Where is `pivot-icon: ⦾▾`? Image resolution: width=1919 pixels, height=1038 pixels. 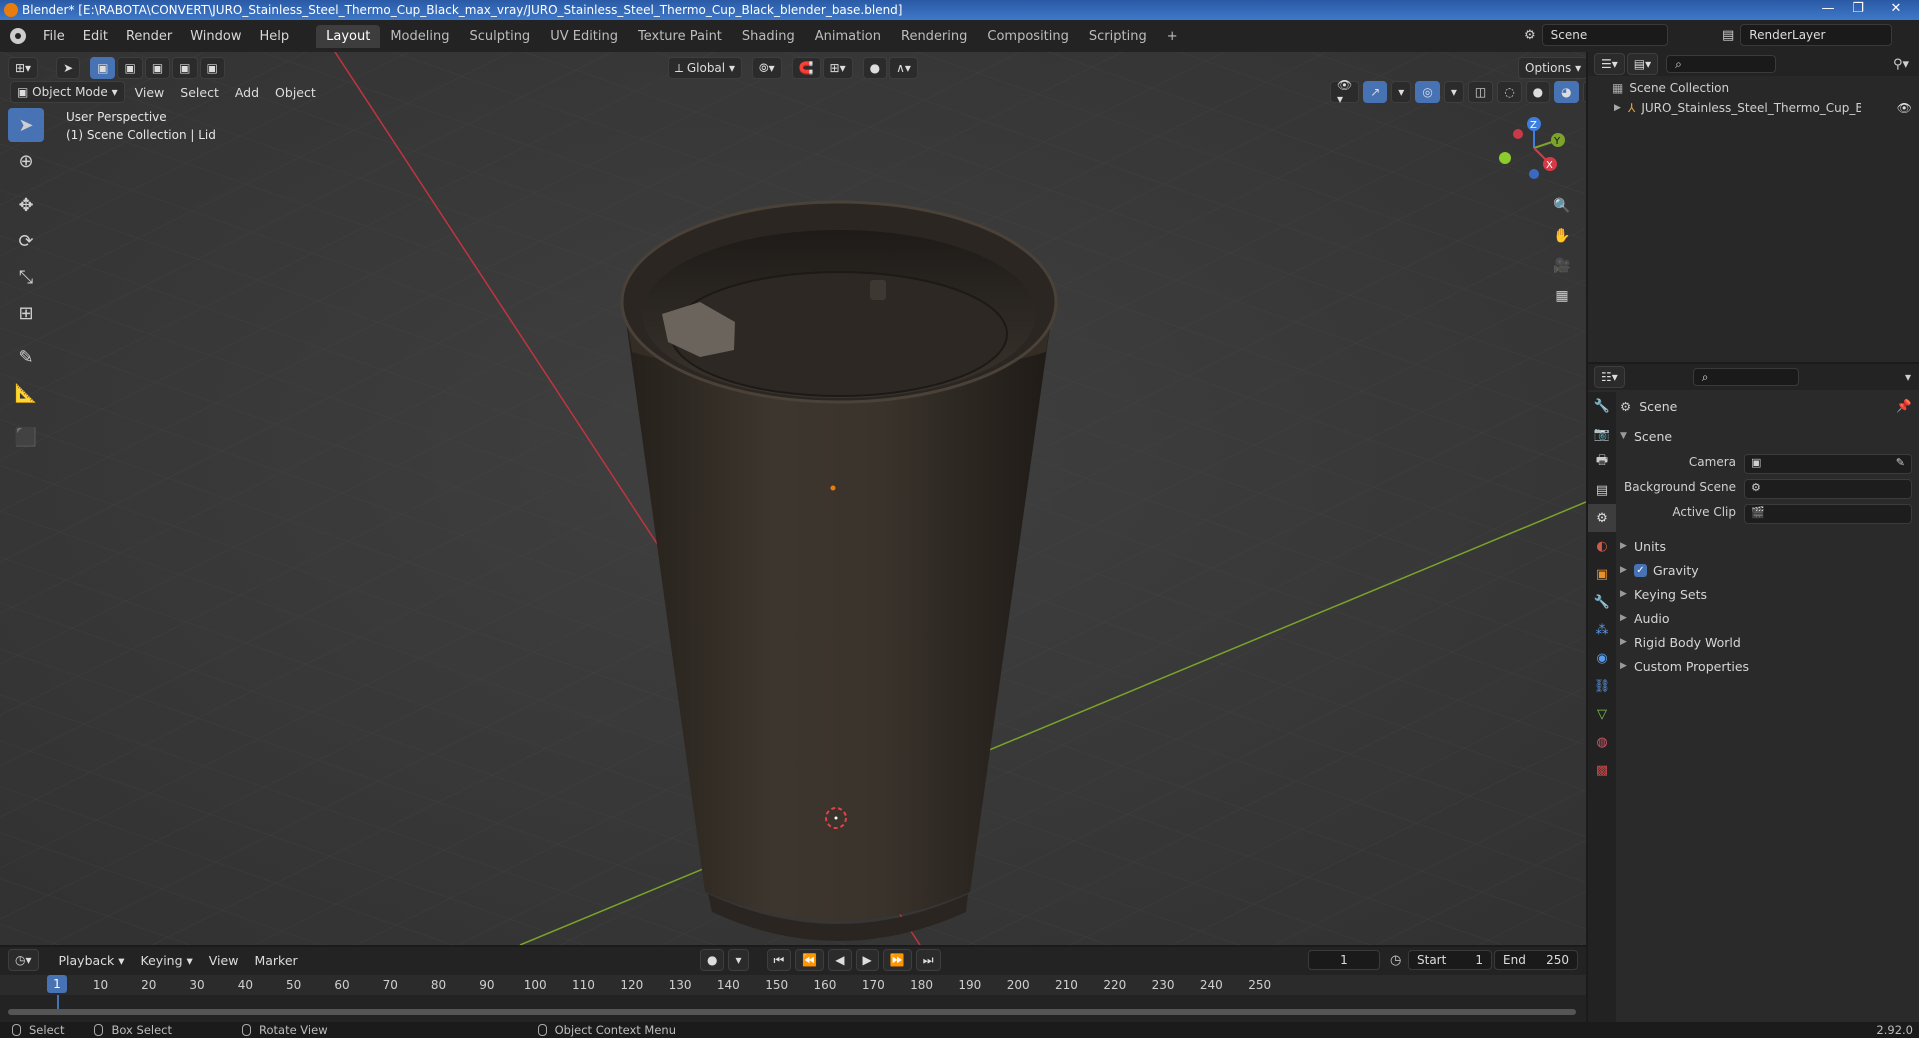
pivot-icon: ⦾▾ is located at coordinates (766, 68).